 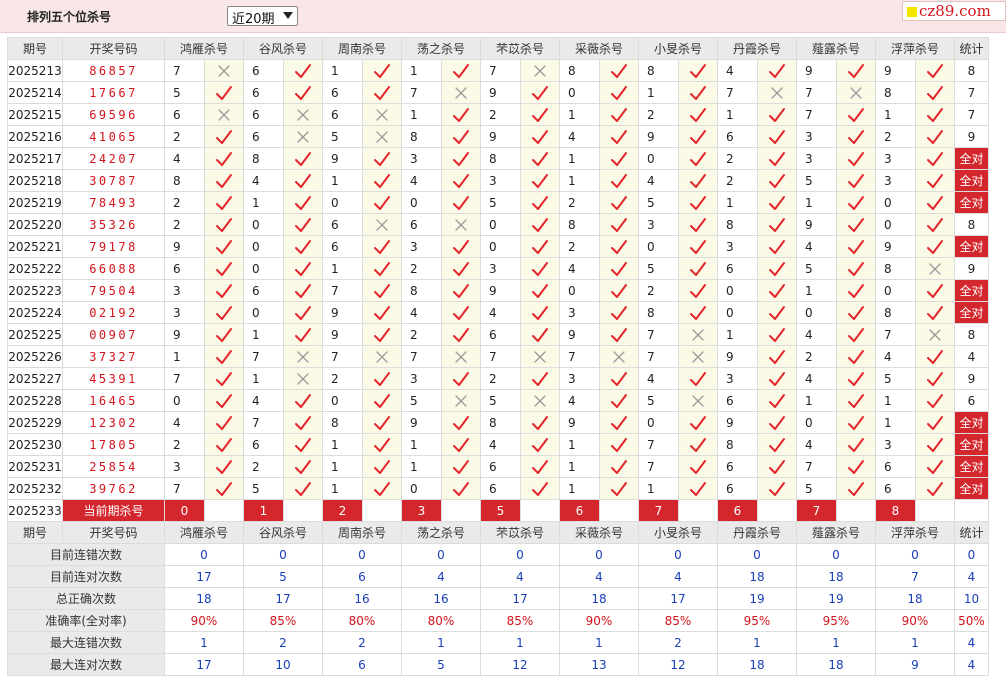 What do you see at coordinates (658, 334) in the screenshot?
I see `kill-digit-cell: 7` at bounding box center [658, 334].